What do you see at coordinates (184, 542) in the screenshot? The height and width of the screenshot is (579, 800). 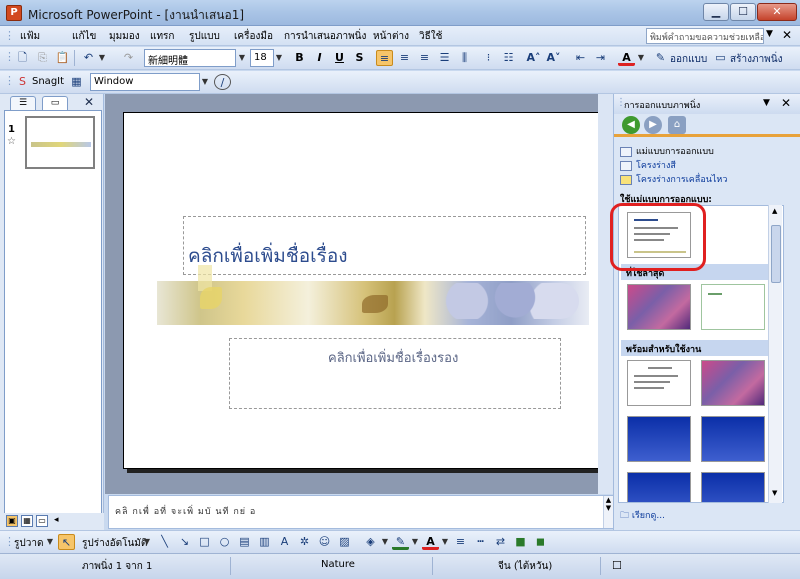 I see `arrow-icon: ↘` at bounding box center [184, 542].